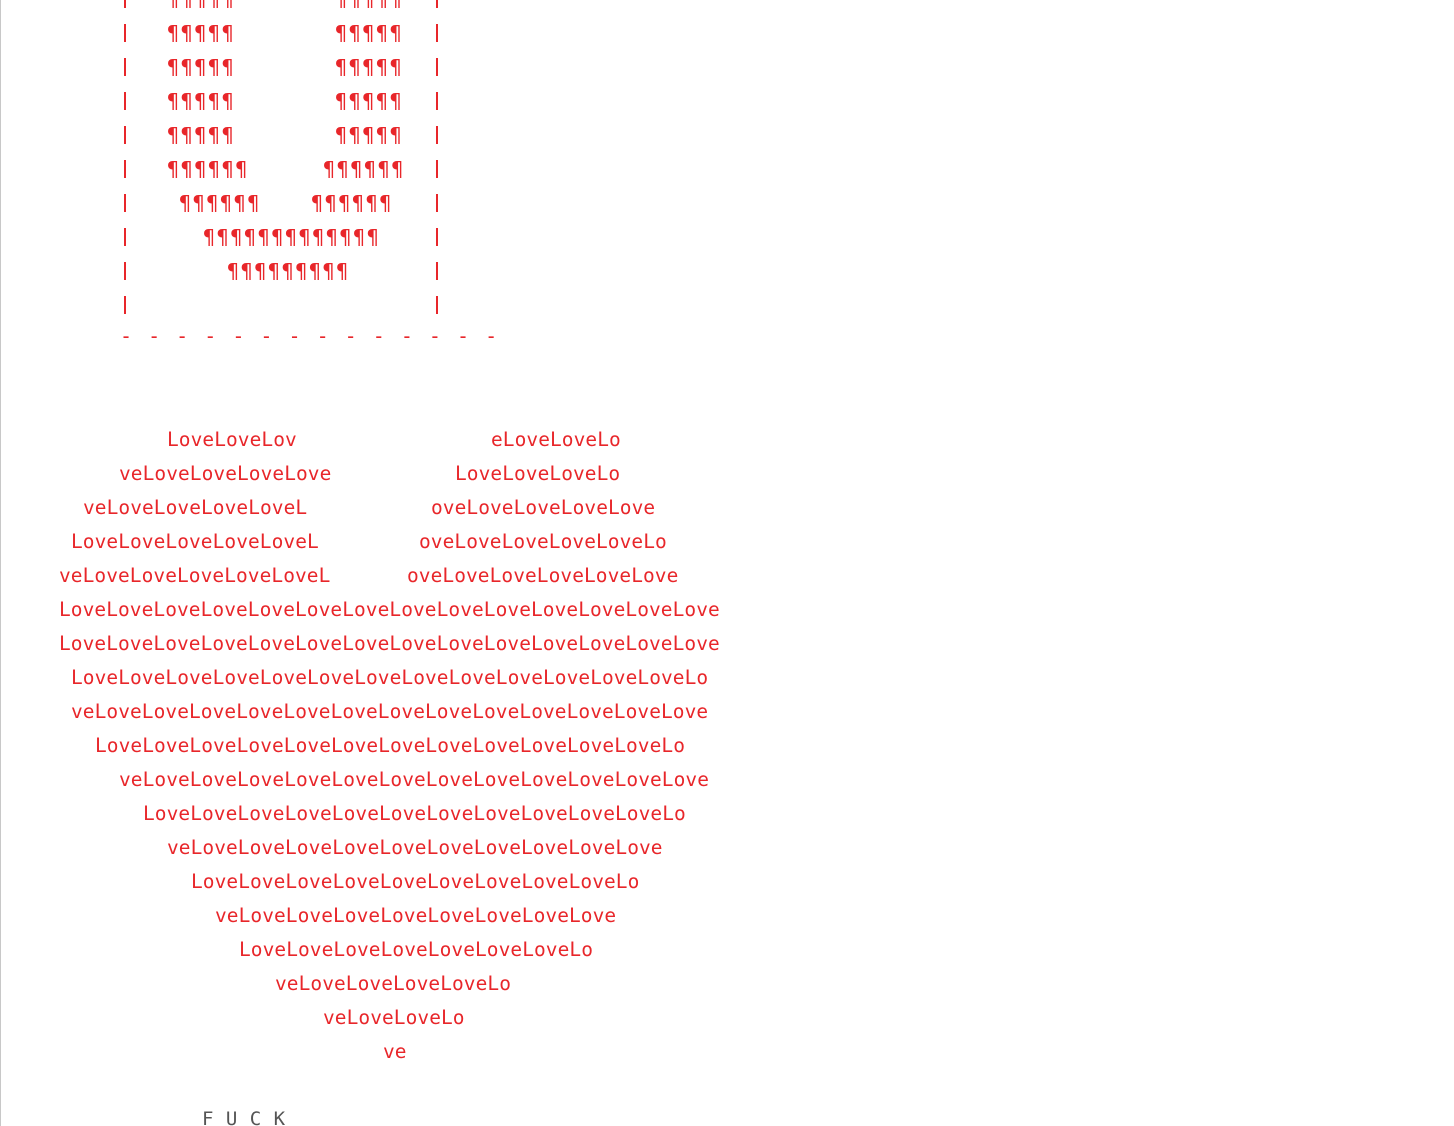 This screenshot has width=1454, height=1126. What do you see at coordinates (195, 507) in the screenshot?
I see `heart-line: veLoveLoveLoveLoveL` at bounding box center [195, 507].